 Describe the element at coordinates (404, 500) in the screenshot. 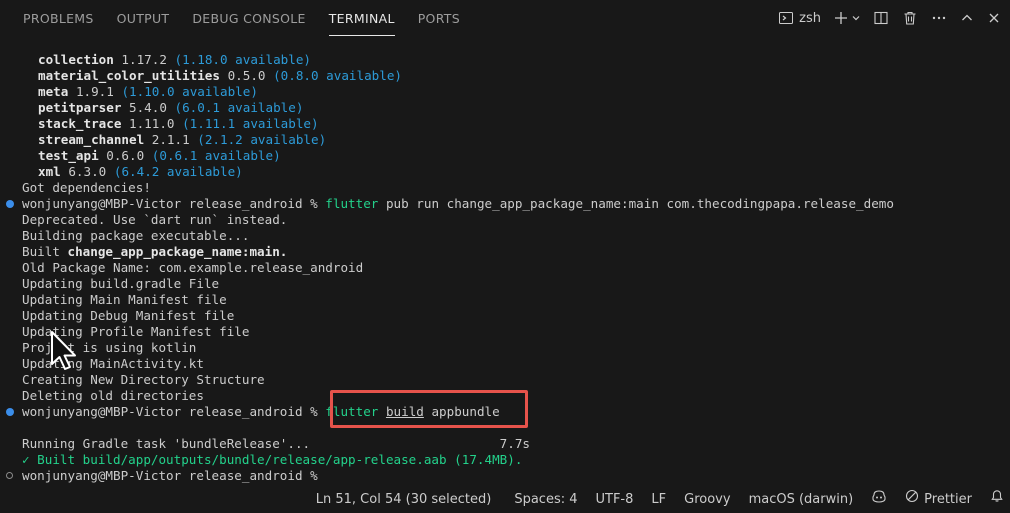

I see `cursor-position: Ln 51, Col 54 (30 selected)` at that location.